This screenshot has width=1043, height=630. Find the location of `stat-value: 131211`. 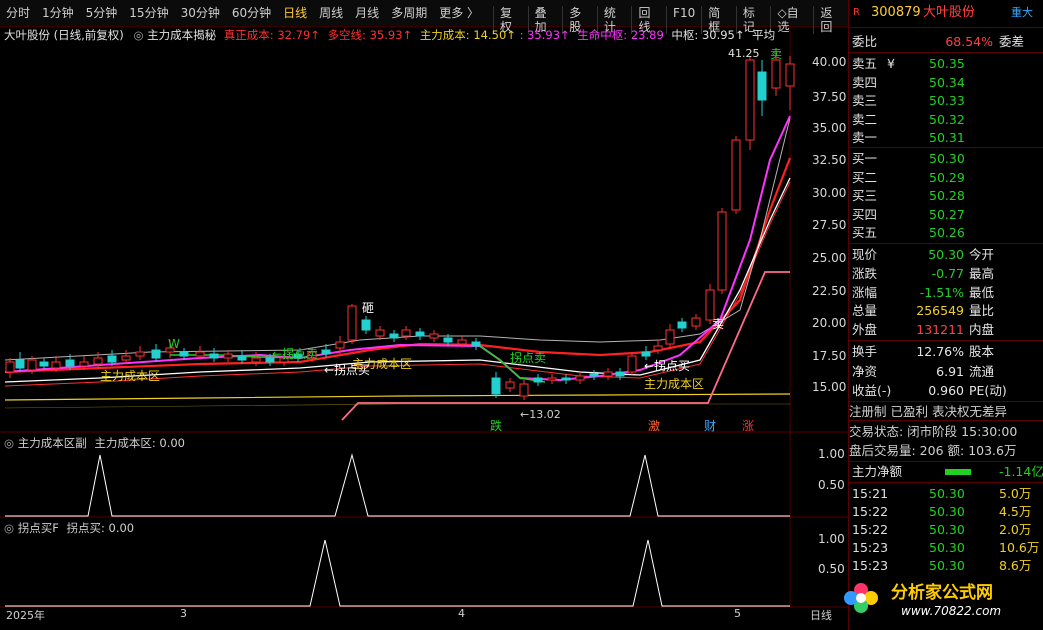

stat-value: 131211 is located at coordinates (940, 330).